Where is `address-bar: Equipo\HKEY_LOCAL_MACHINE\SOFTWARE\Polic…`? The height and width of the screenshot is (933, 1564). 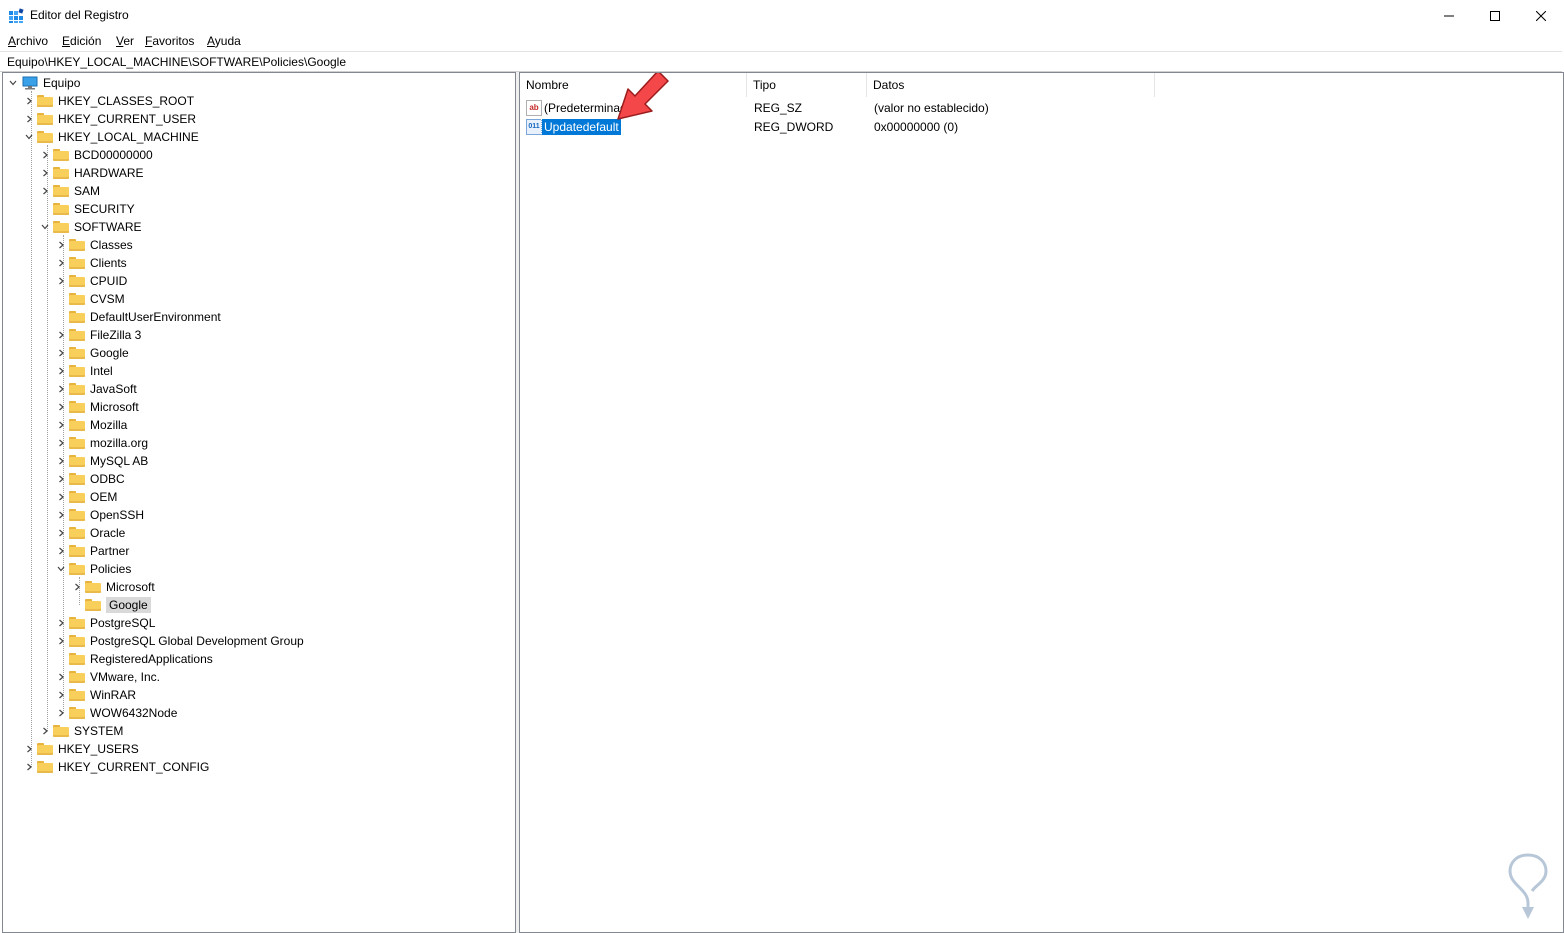 address-bar: Equipo\HKEY_LOCAL_MACHINE\SOFTWARE\Polic… is located at coordinates (781, 61).